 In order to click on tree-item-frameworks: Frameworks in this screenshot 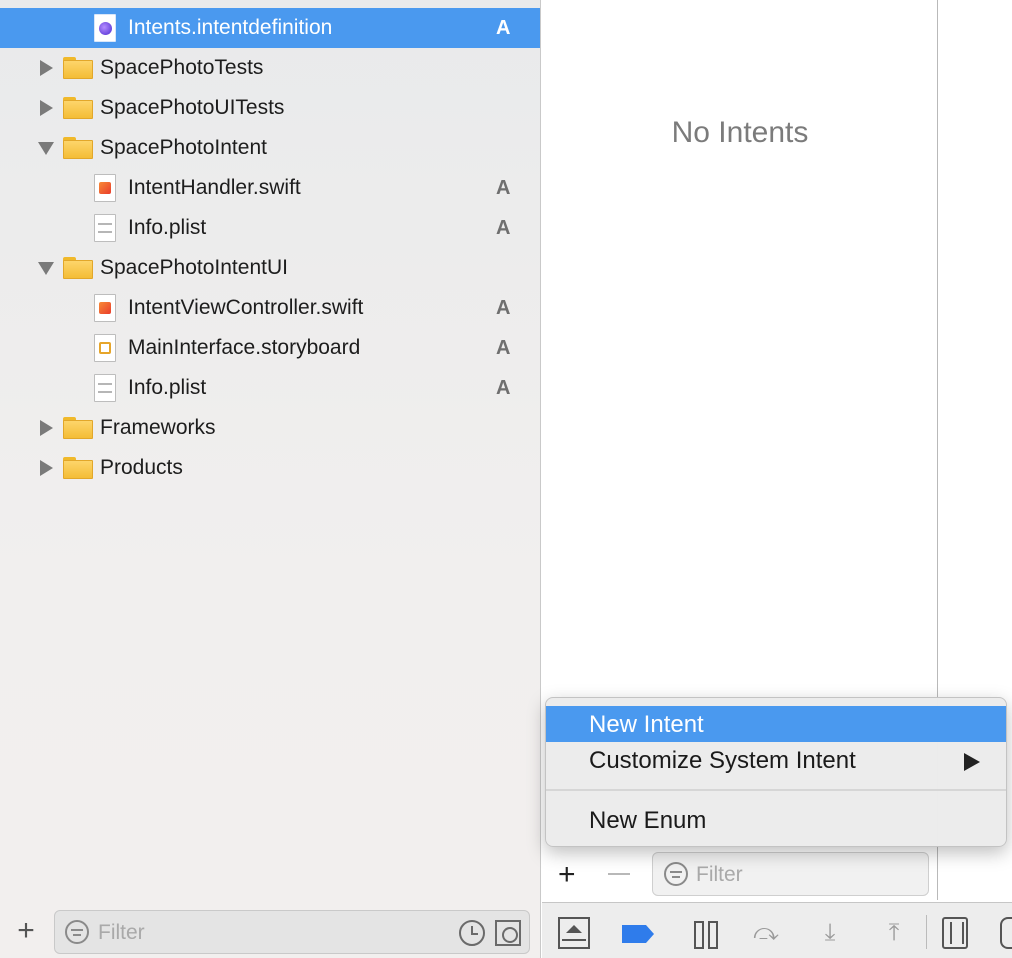, I will do `click(270, 428)`.